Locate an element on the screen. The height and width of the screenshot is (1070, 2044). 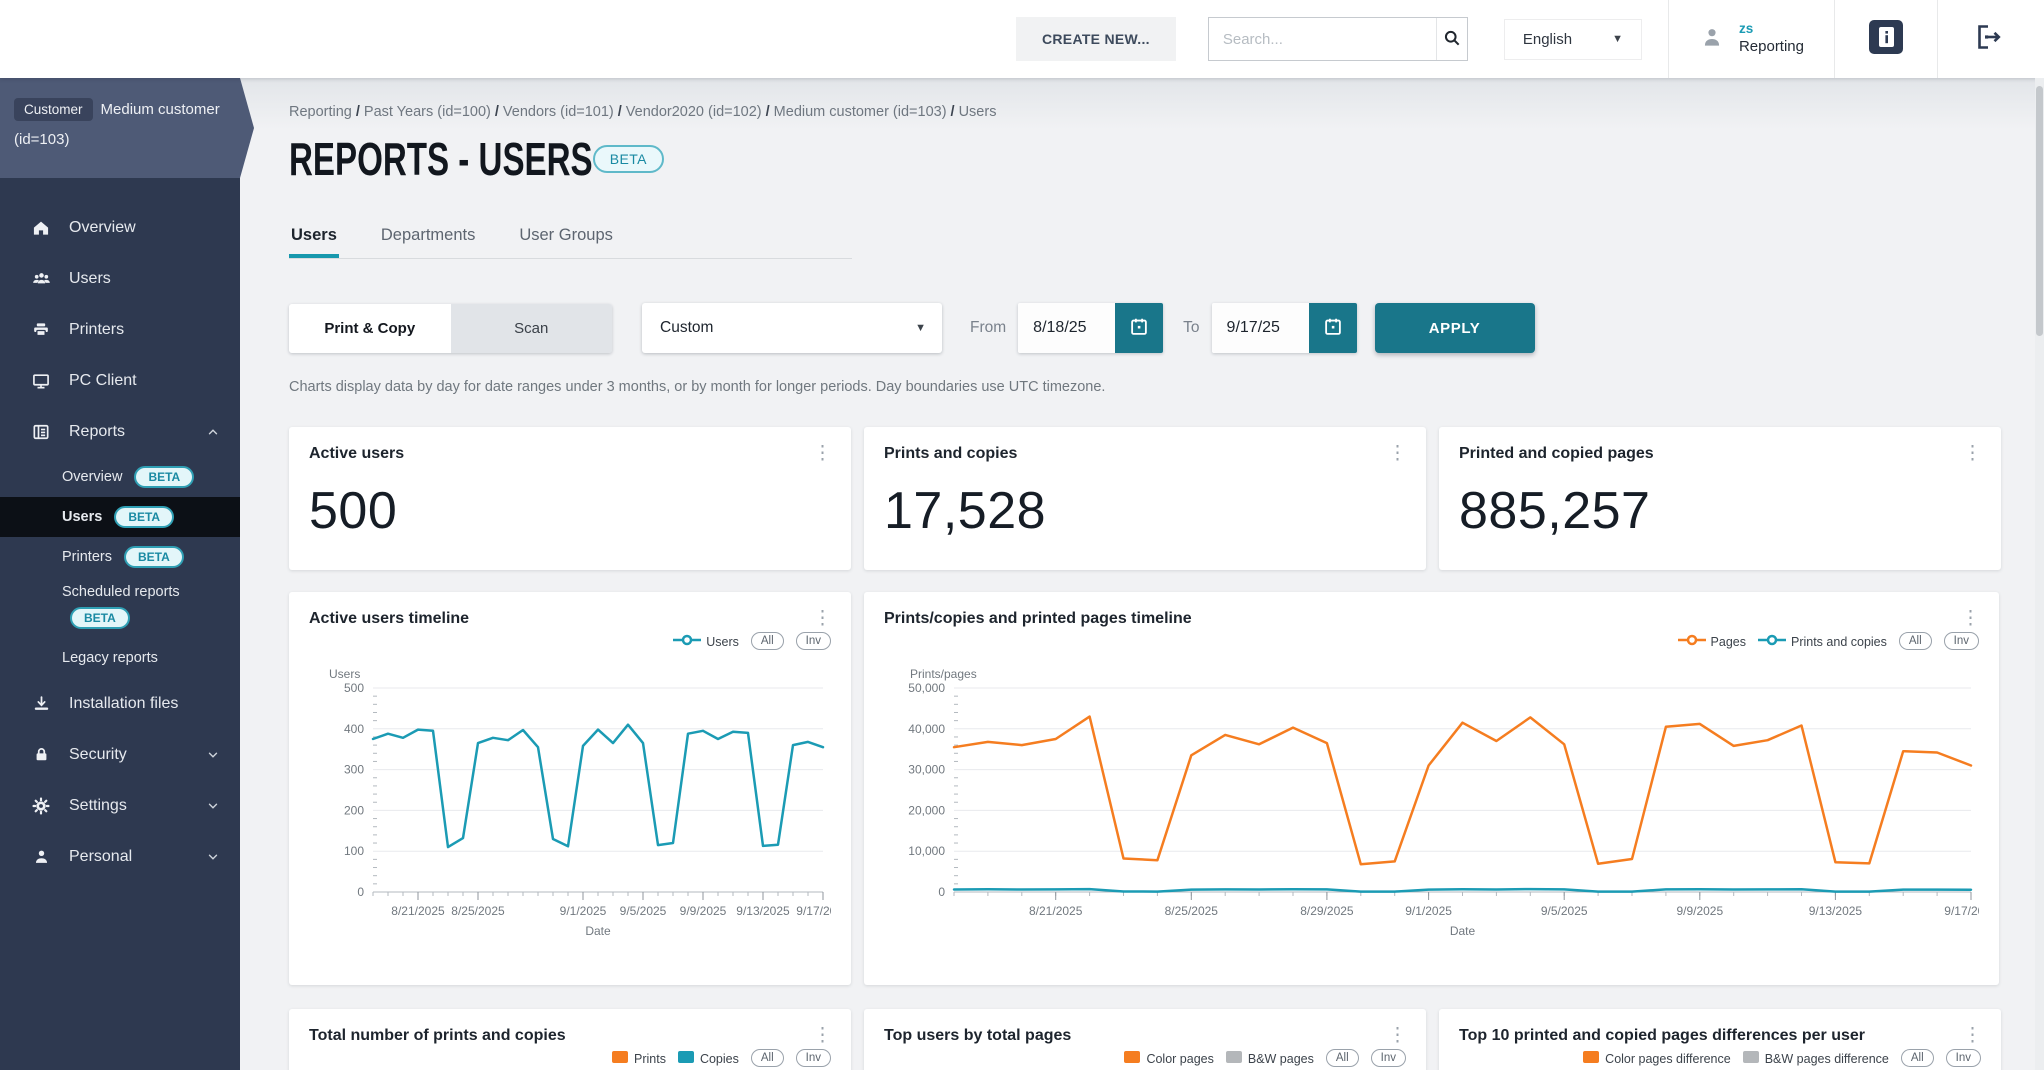
sidebar-subitem-reports-printers: Printers BETA is located at coordinates (120, 557).